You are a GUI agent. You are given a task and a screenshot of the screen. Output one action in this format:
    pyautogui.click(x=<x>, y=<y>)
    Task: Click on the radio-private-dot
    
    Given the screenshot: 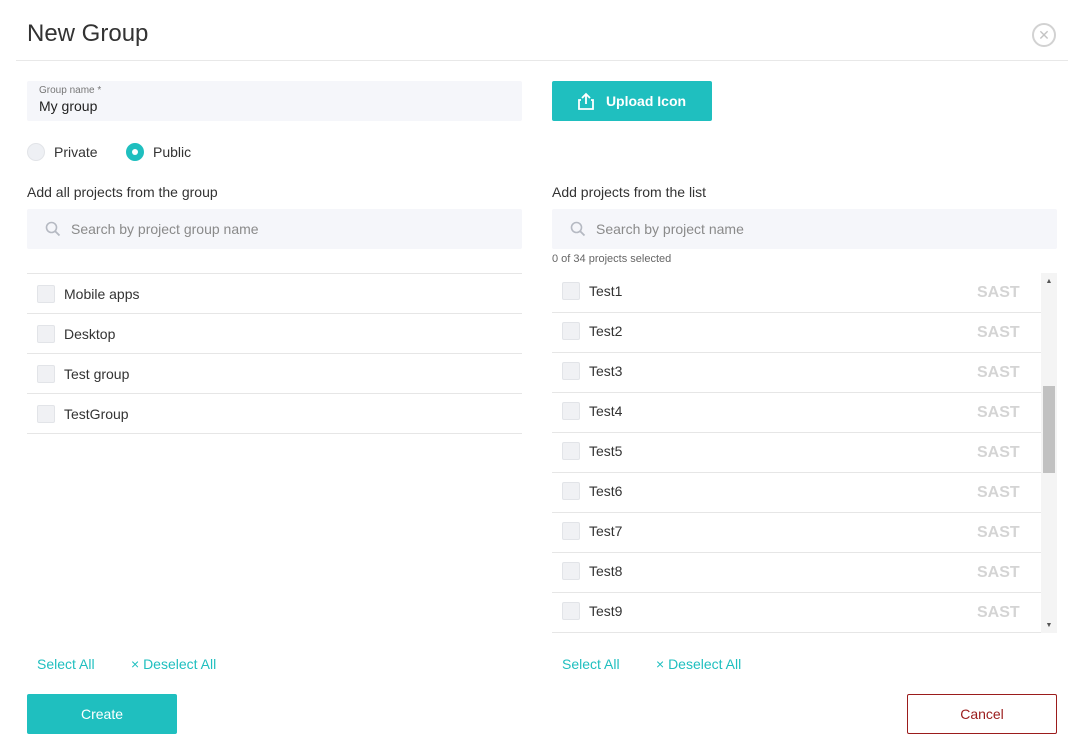 What is the action you would take?
    pyautogui.click(x=36, y=152)
    